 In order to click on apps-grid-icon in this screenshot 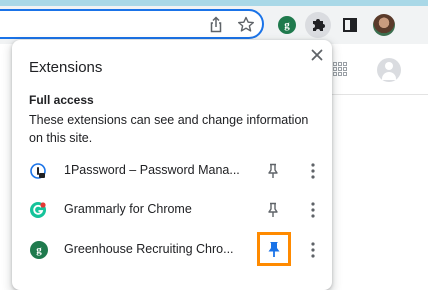, I will do `click(340, 69)`.